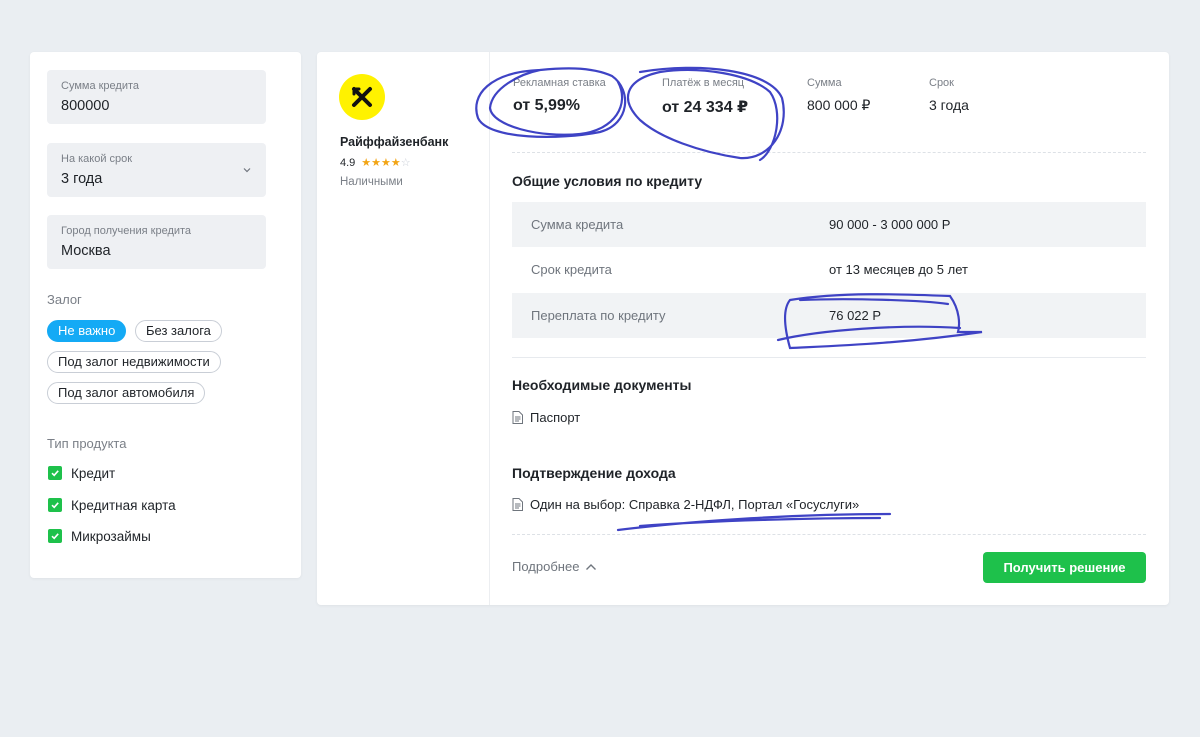 The width and height of the screenshot is (1200, 737). I want to click on amount-field: Сумма кредита 800000, so click(156, 97).